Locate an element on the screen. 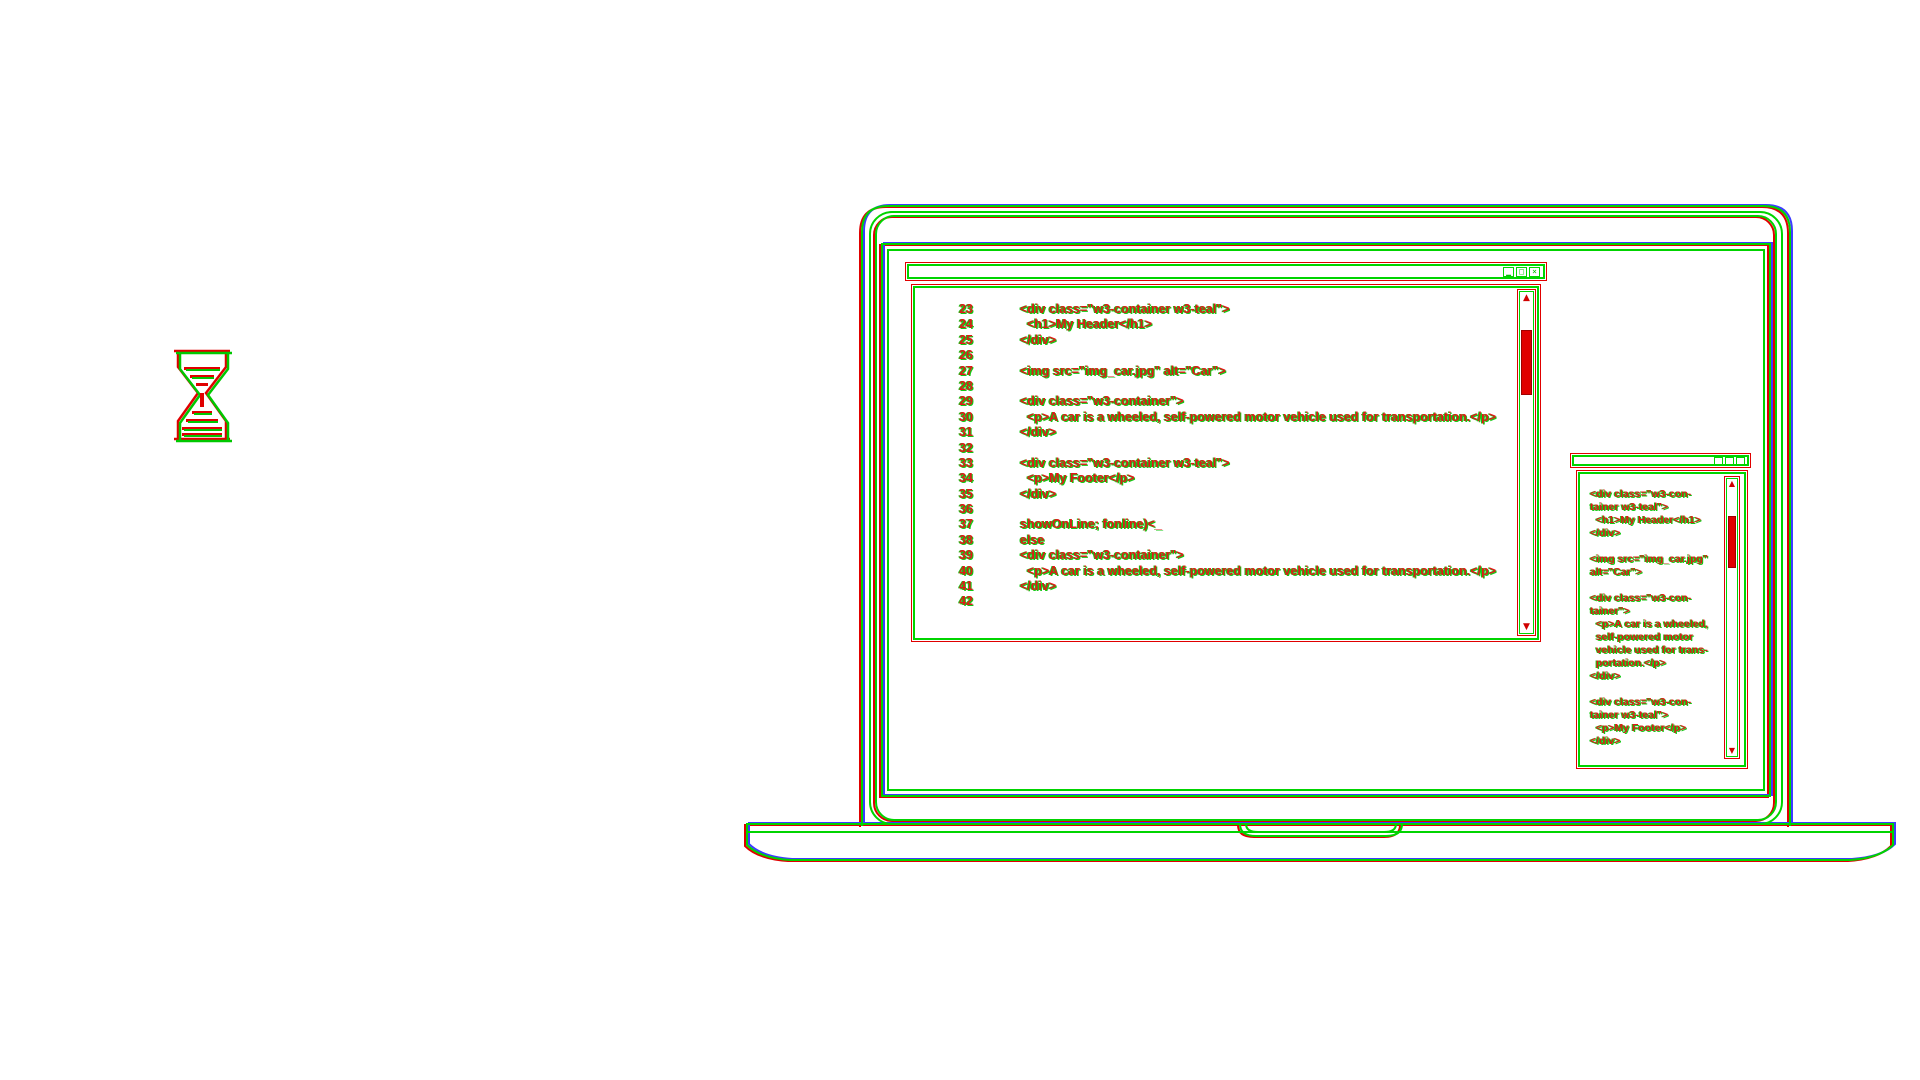 The height and width of the screenshot is (1080, 1920). side-code-line: portation.</p> is located at coordinates (1628, 663).